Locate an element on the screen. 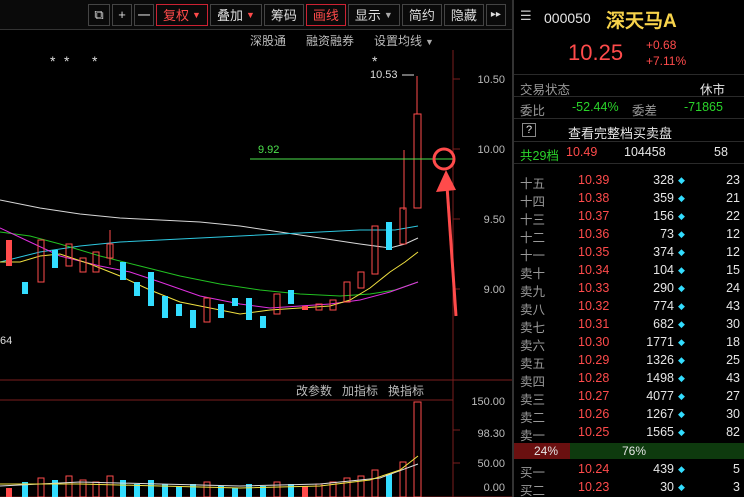 The image size is (744, 497). ask-row: 十三 10.37 156 22 ◆ is located at coordinates (629, 217).